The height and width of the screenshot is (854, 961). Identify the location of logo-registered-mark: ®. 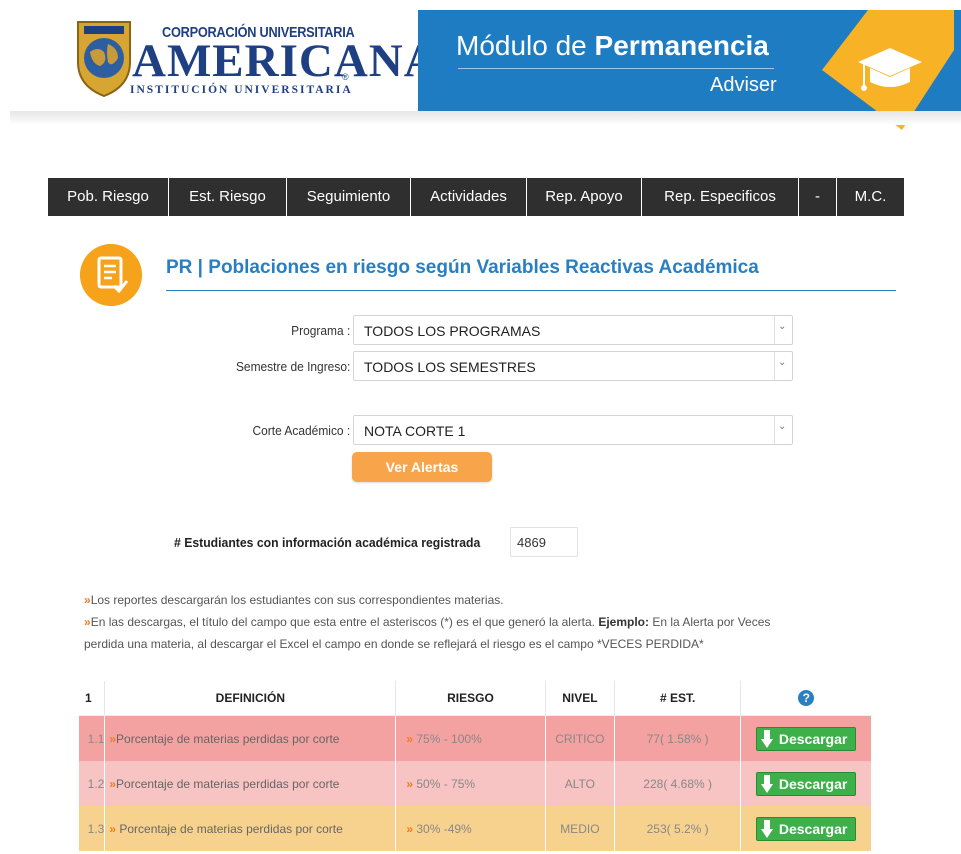
(345, 77).